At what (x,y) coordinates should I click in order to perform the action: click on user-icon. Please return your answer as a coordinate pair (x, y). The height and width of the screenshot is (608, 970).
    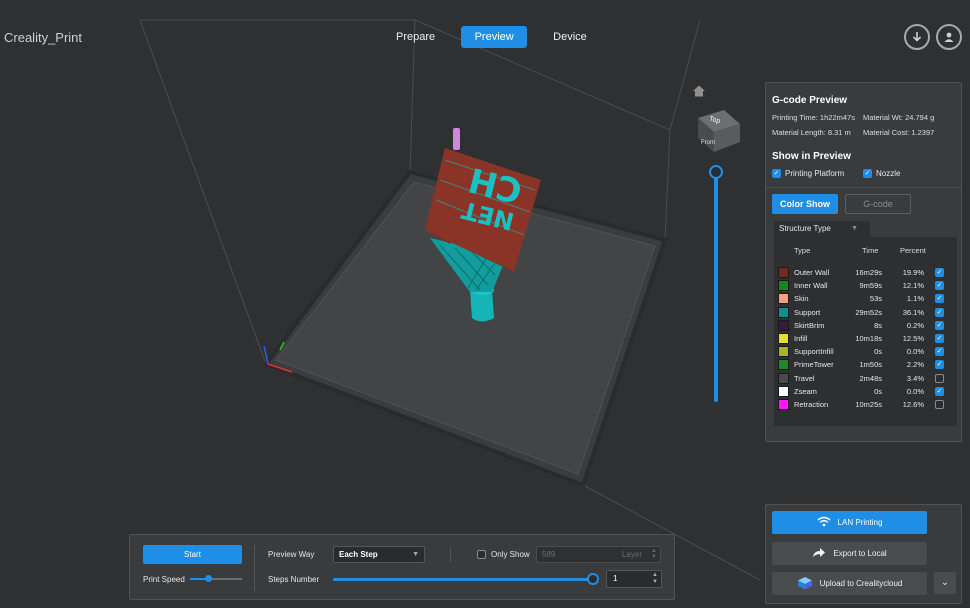
    Looking at the image, I should click on (949, 37).